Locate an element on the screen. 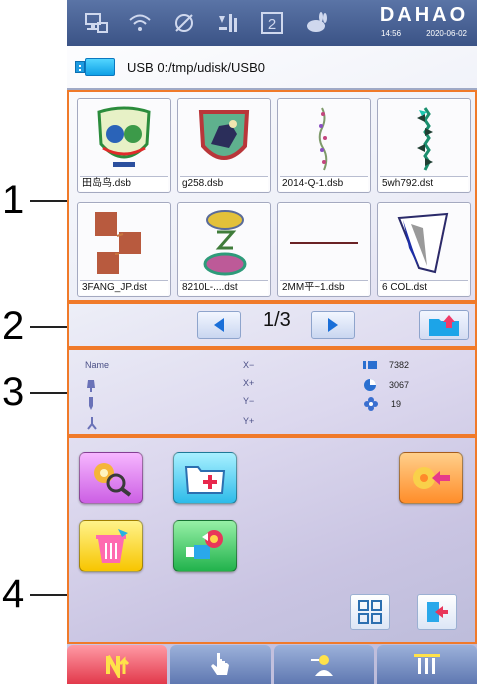 This screenshot has height=684, width=477. exit-button is located at coordinates (437, 612).